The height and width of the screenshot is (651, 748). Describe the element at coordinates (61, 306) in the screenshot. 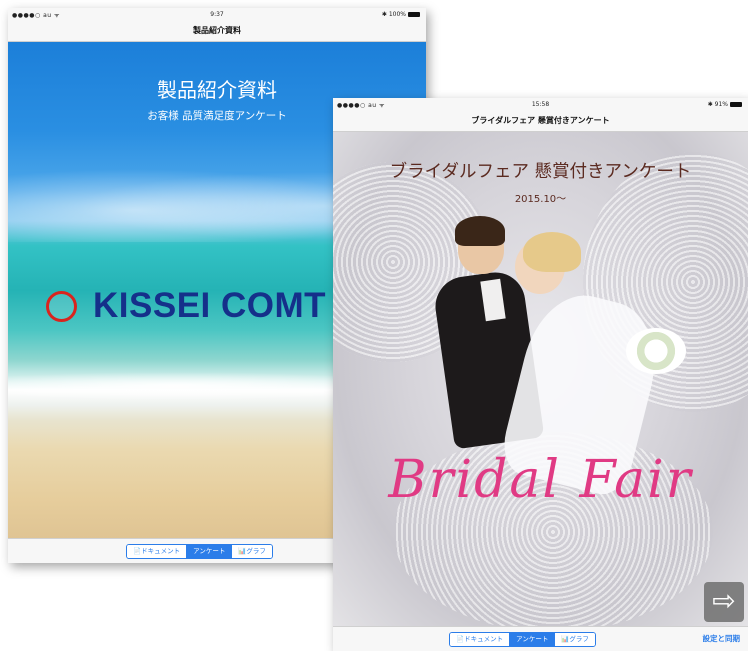

I see `kissei-logo-icon` at that location.